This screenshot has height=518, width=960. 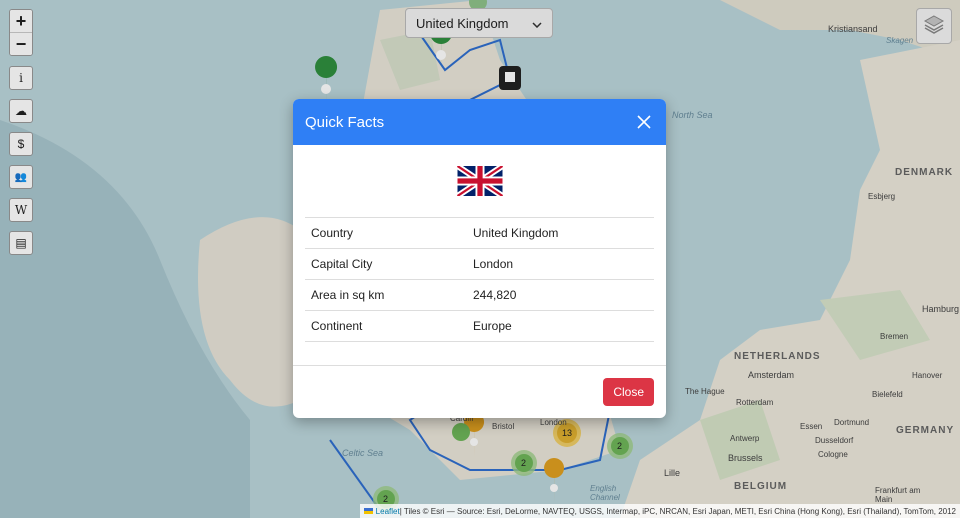 What do you see at coordinates (479, 122) in the screenshot?
I see `modal-header: Quick Facts` at bounding box center [479, 122].